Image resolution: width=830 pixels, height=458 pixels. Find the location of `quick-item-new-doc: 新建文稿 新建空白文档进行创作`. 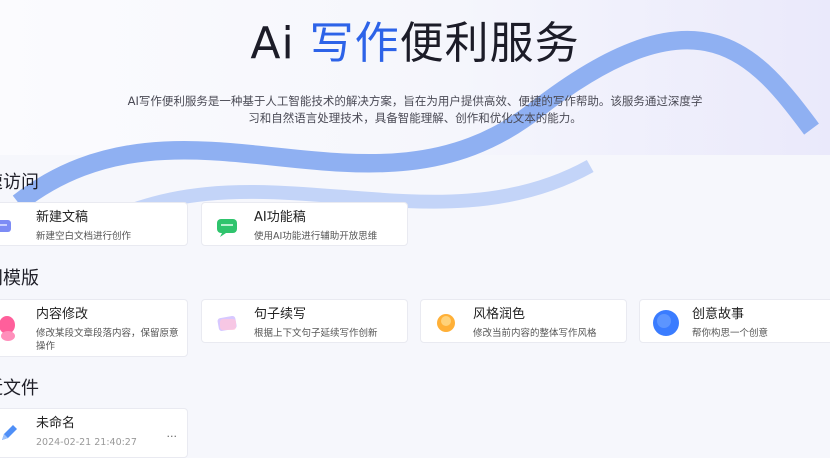

quick-item-new-doc: 新建文稿 新建空白文档进行创作 is located at coordinates (94, 224).